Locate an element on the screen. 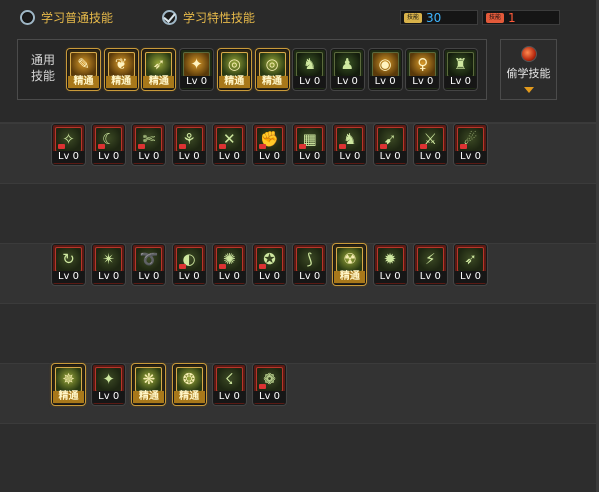 The height and width of the screenshot is (492, 599). skill-icon: ◐ Lv 0 is located at coordinates (189, 264).